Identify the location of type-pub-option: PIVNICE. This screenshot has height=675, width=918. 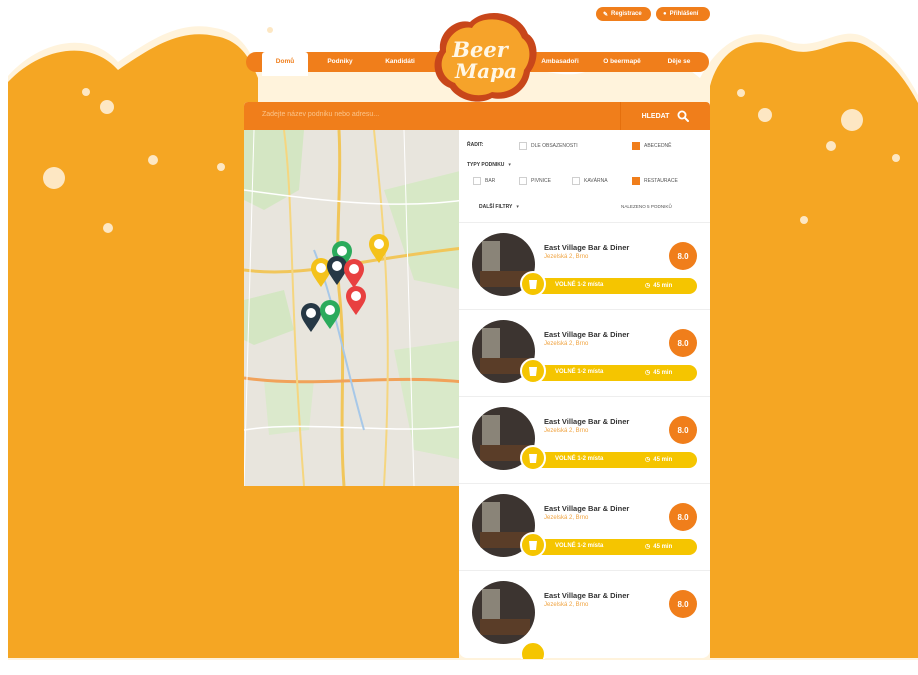
(535, 181).